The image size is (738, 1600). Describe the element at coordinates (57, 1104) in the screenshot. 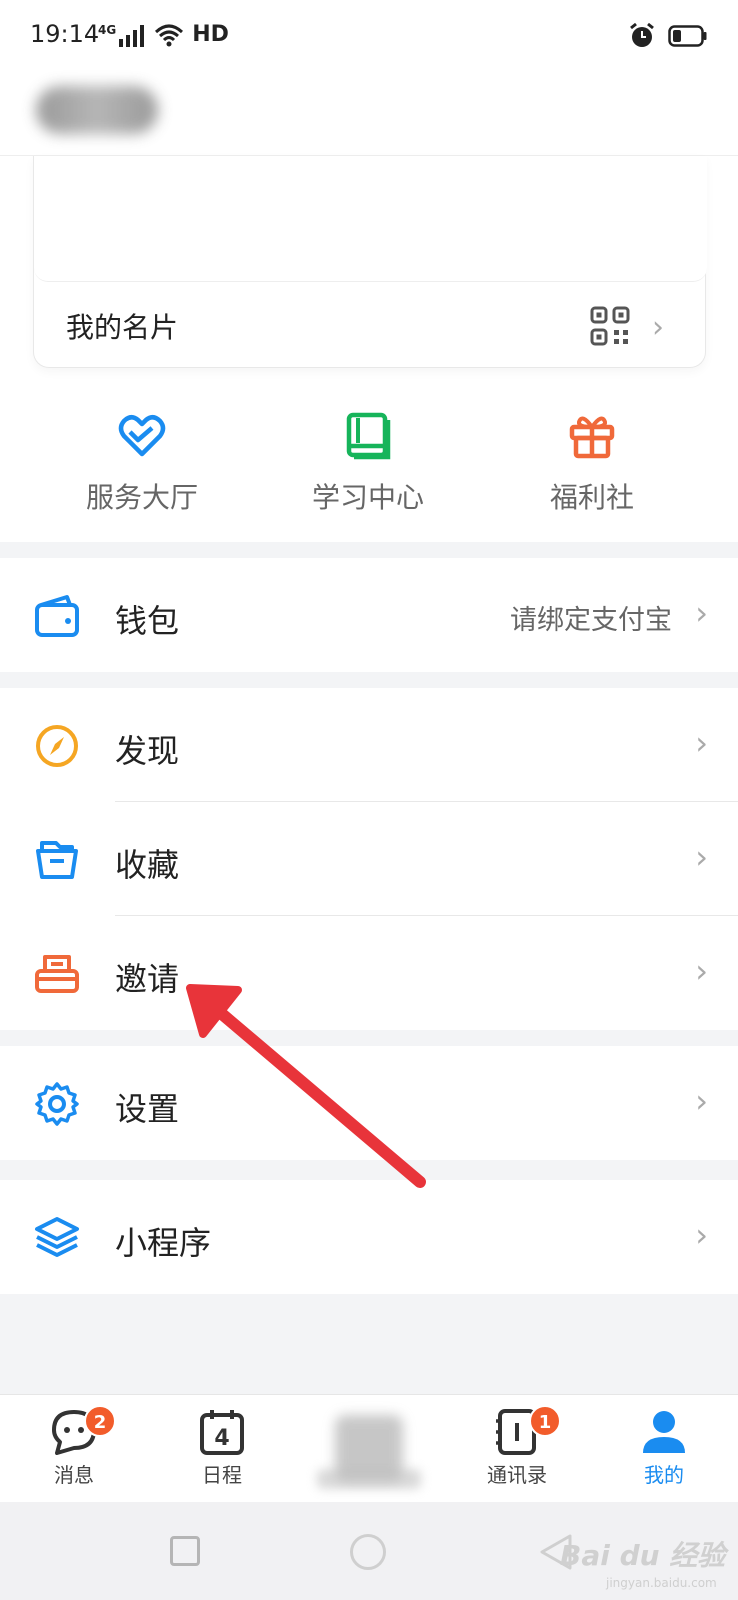

I see `gear-icon` at that location.